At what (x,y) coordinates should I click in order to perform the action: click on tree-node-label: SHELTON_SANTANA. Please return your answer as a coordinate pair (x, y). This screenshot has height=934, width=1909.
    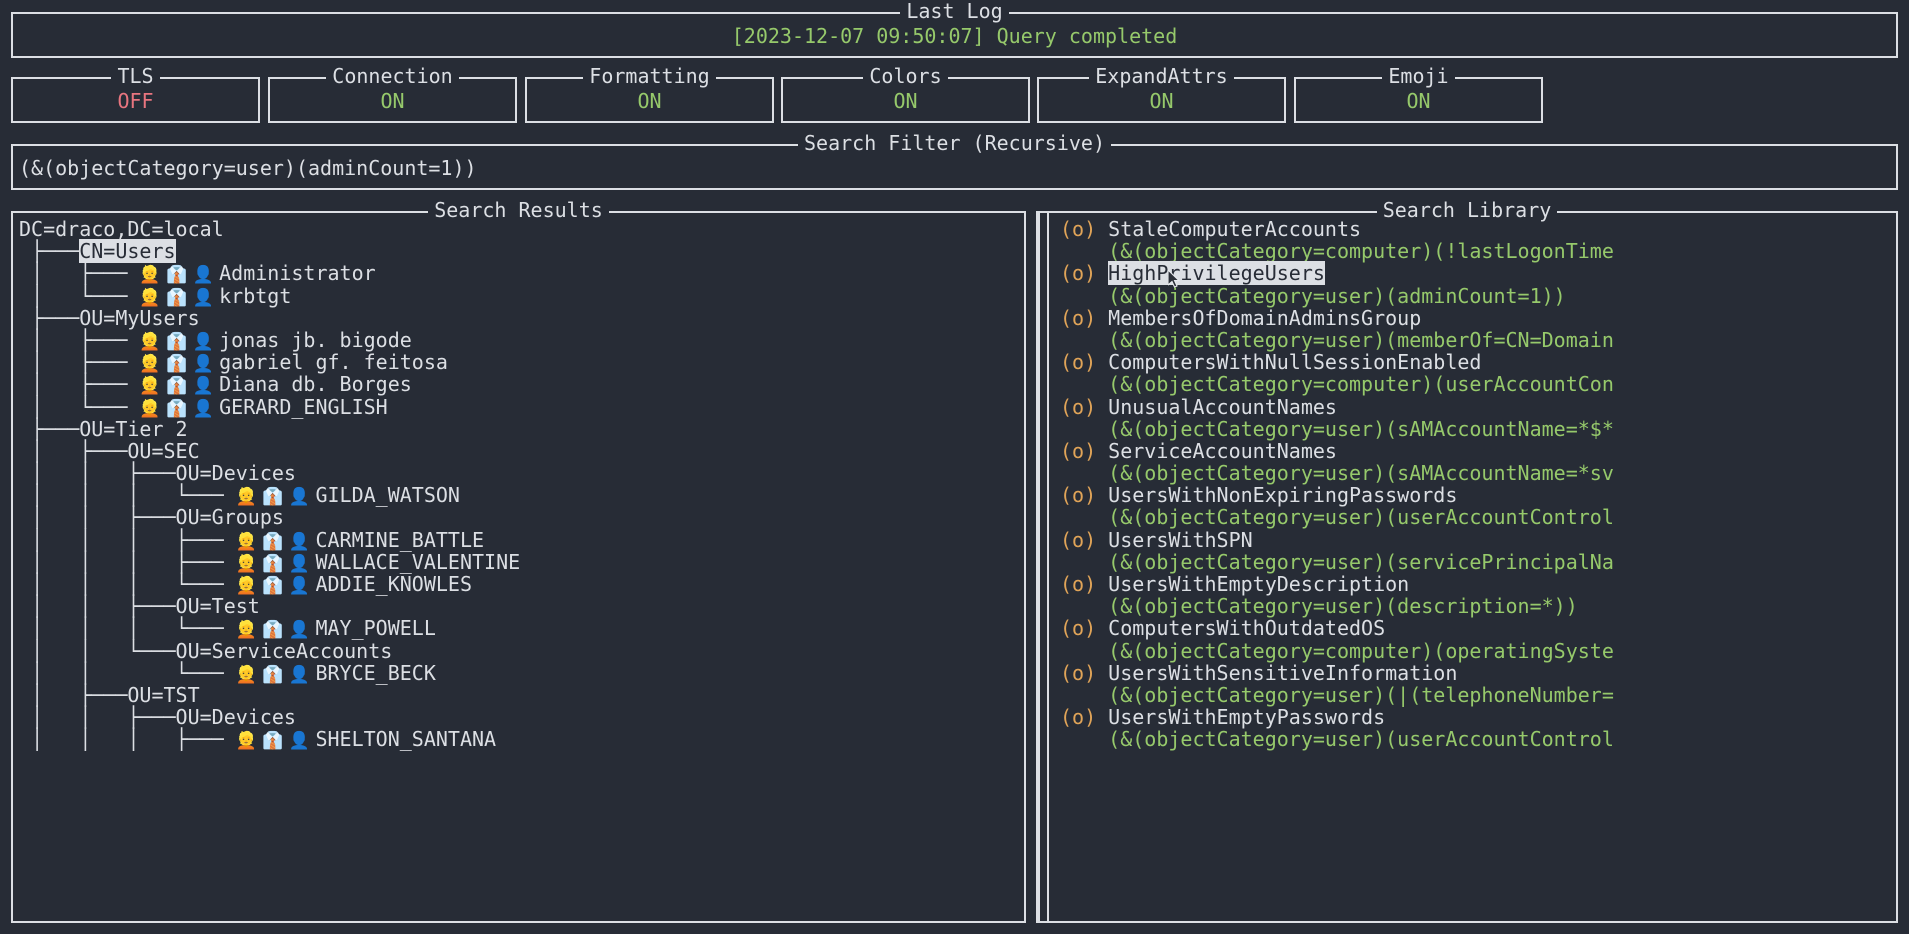
    Looking at the image, I should click on (405, 739).